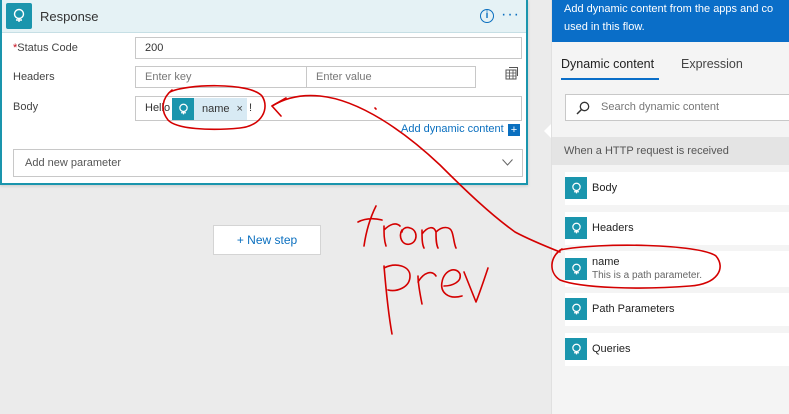 The width and height of the screenshot is (789, 414). Describe the element at coordinates (610, 79) in the screenshot. I see `active-tab-indicator` at that location.